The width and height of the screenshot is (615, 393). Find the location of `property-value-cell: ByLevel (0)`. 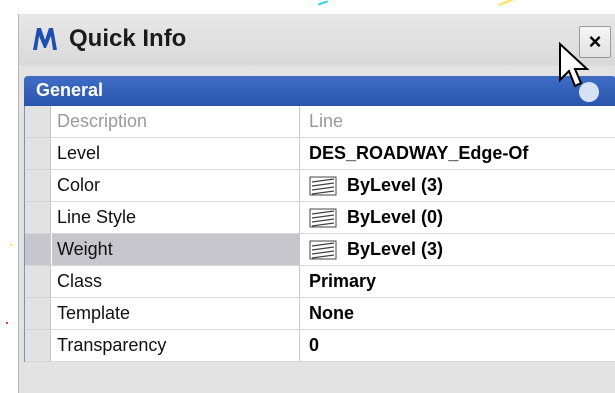

property-value-cell: ByLevel (0) is located at coordinates (458, 217).